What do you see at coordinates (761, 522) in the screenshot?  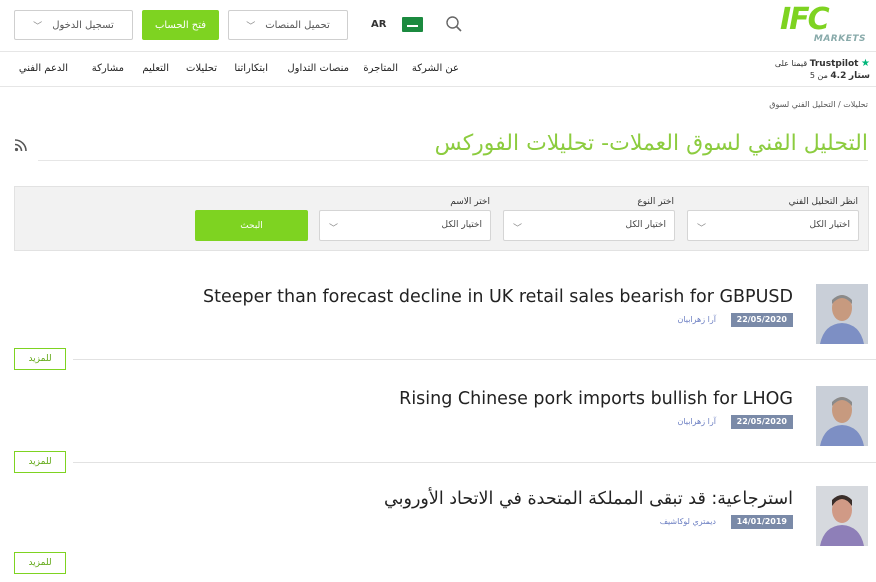 I see `article-date: 14/01/2019` at bounding box center [761, 522].